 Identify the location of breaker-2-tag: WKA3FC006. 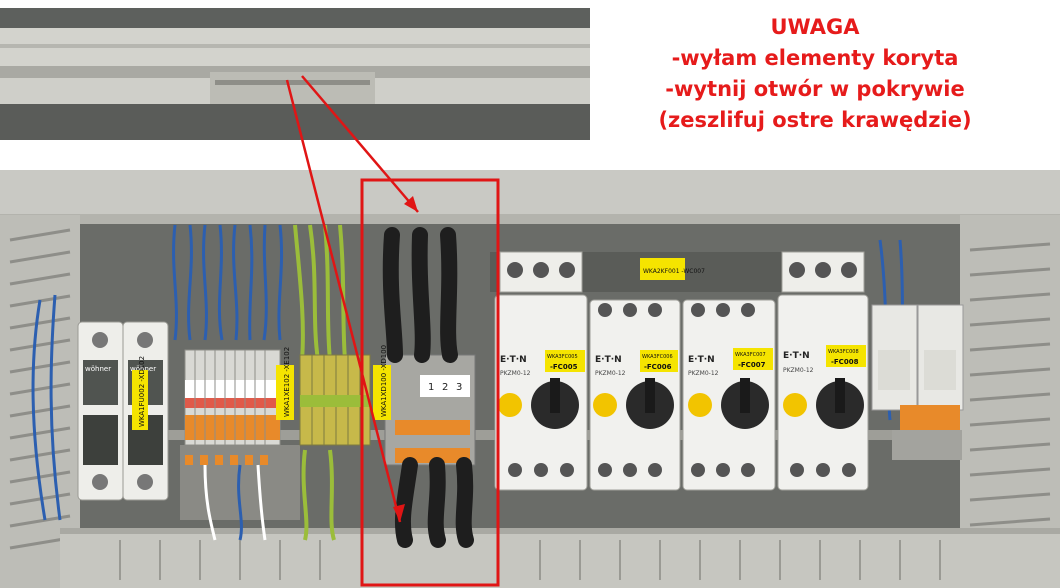
(657, 357).